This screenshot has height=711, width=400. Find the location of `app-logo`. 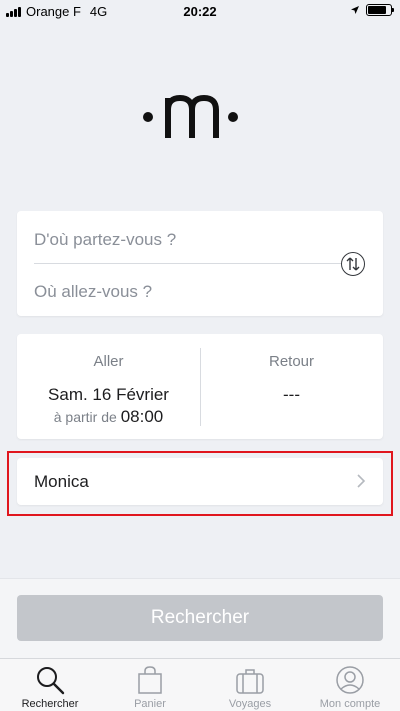

app-logo is located at coordinates (200, 118).